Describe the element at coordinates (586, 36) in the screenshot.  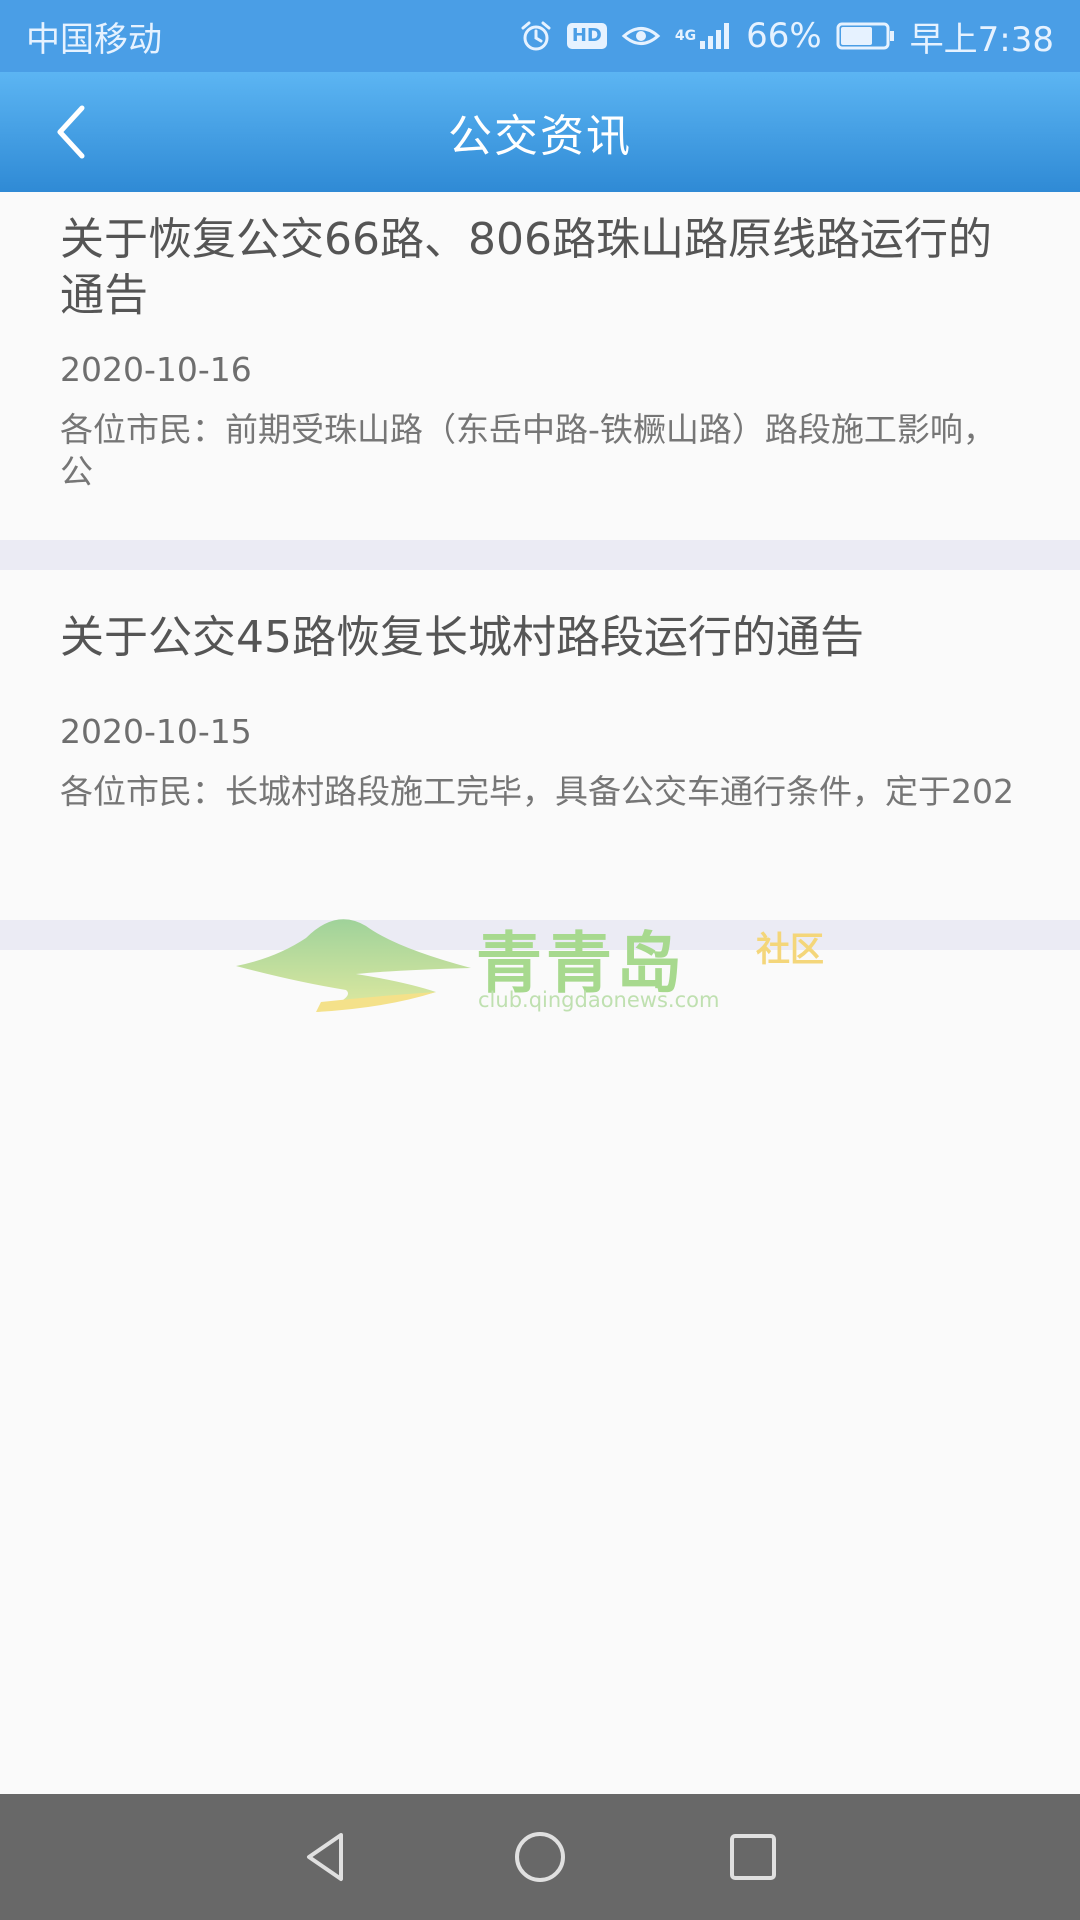
I see `hd-icon: HD` at that location.